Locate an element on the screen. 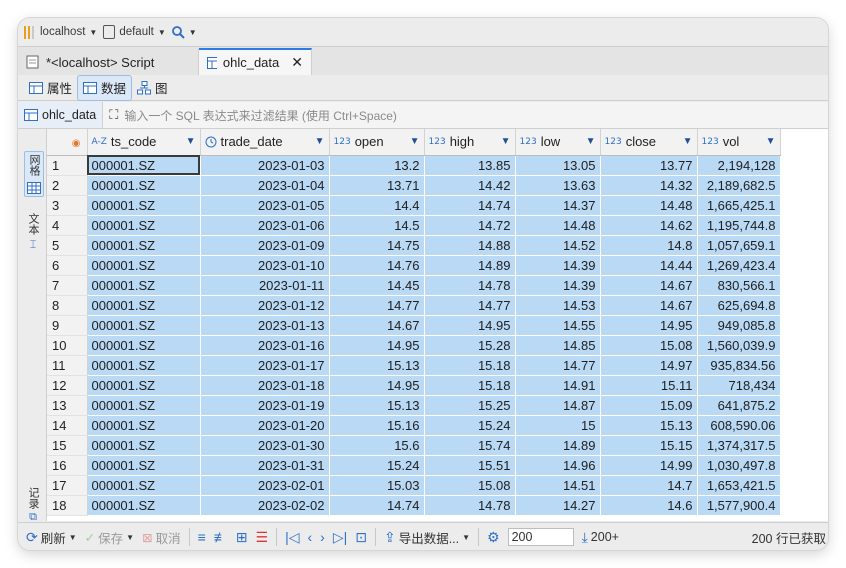 The width and height of the screenshot is (846, 568). cell-close: 14.97 is located at coordinates (649, 365).